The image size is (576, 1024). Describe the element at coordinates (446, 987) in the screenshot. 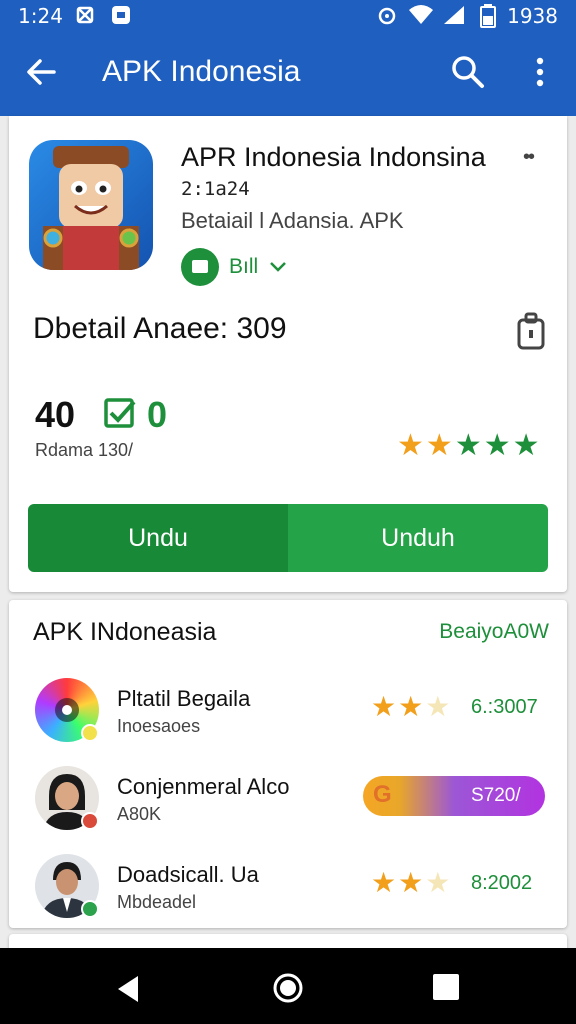

I see `nav-recents-icon` at that location.